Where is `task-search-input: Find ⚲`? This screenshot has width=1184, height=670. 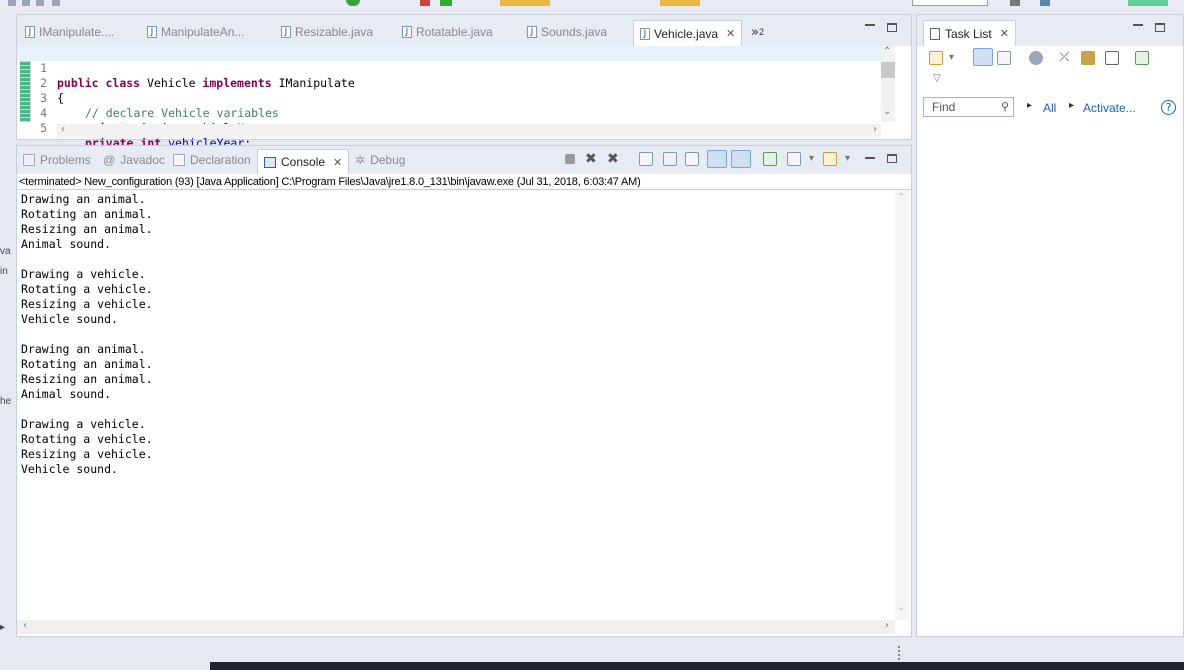
task-search-input: Find ⚲ is located at coordinates (968, 107).